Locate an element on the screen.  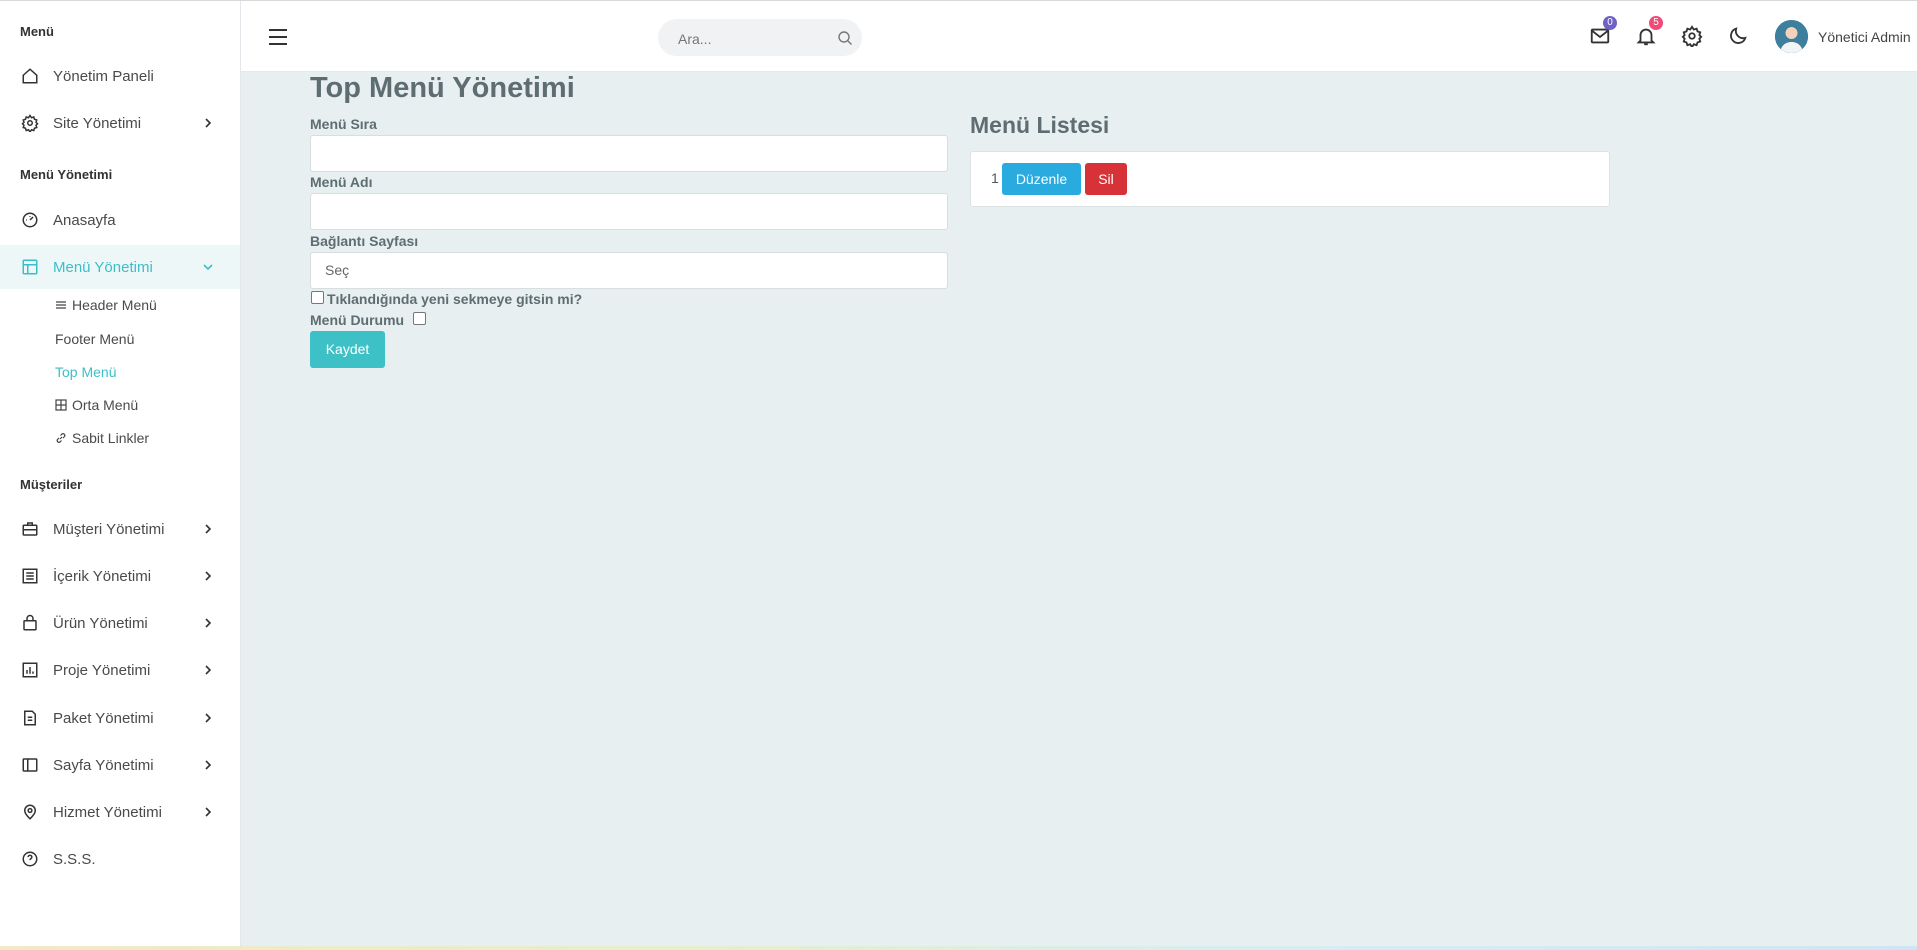
sidebar-subitem-label: Top Menü is located at coordinates (86, 372).